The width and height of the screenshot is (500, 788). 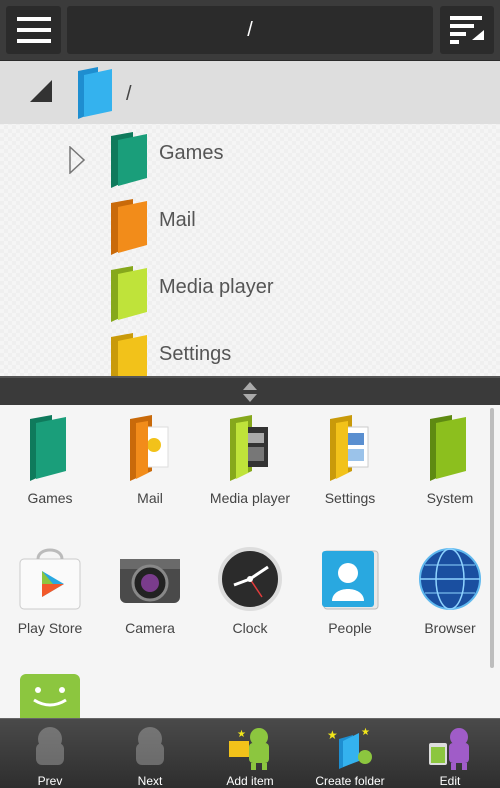 I want to click on top-toolbar: /, so click(x=250, y=30).